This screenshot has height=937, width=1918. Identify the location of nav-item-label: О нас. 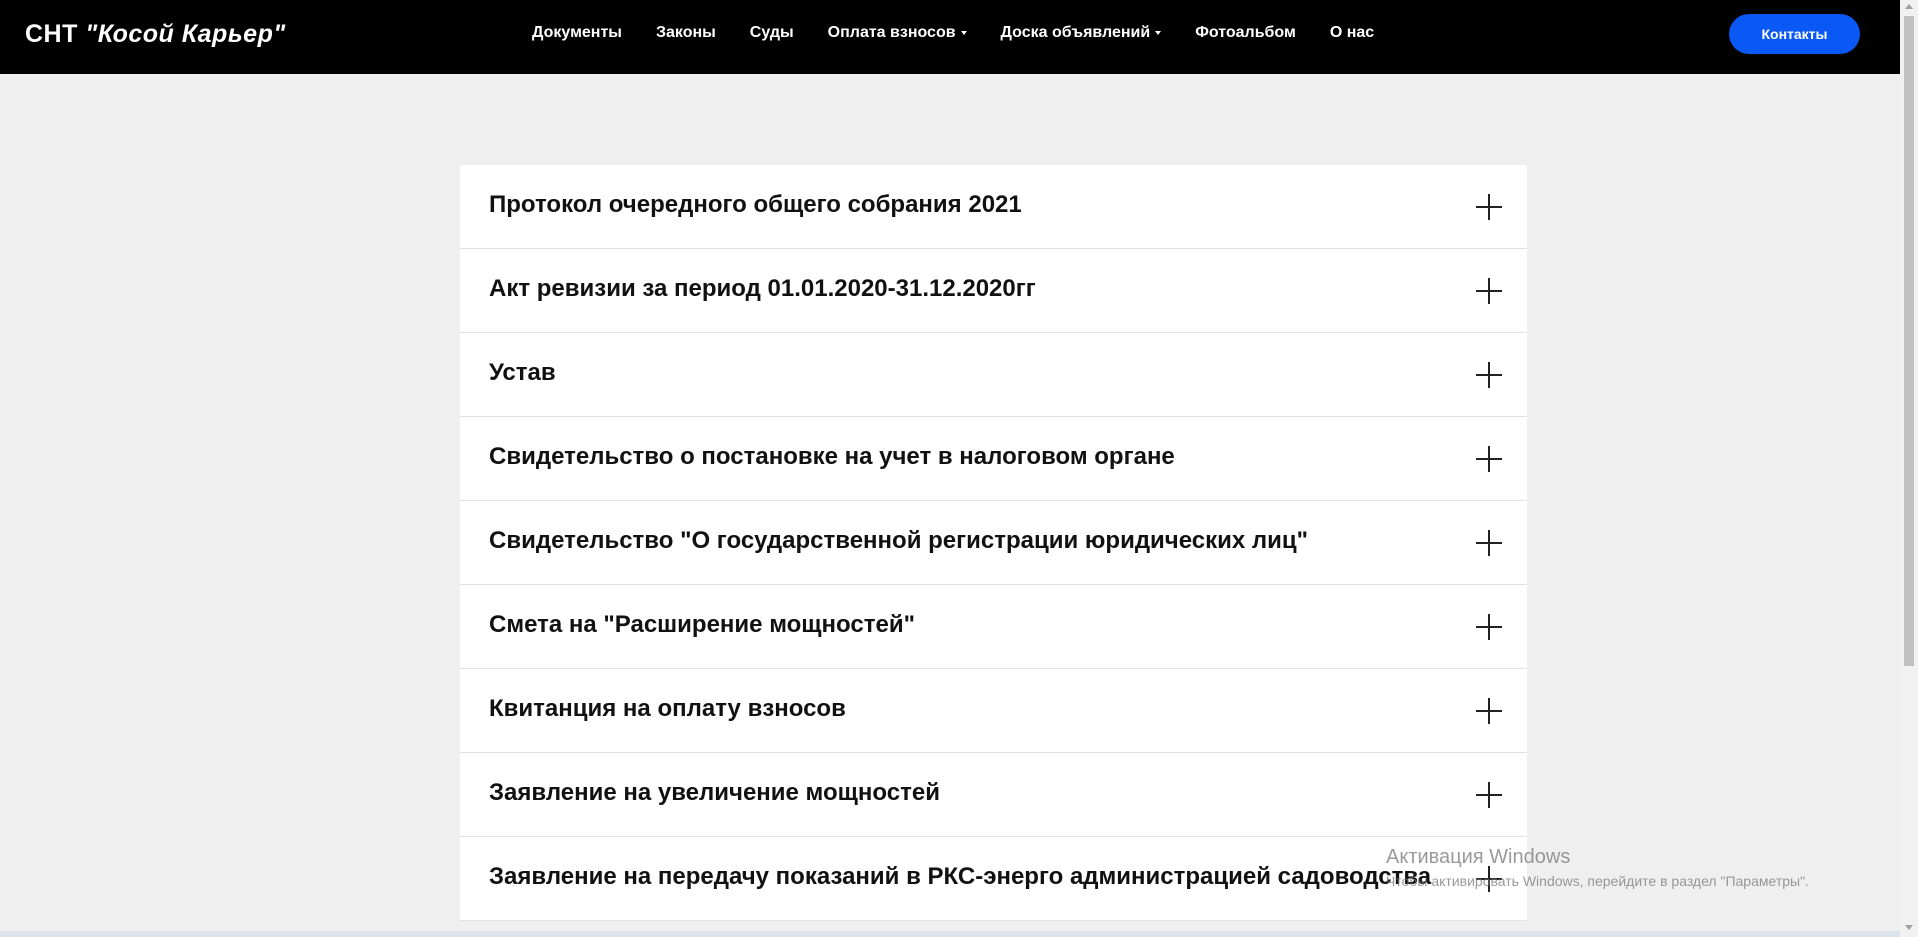
(1352, 32).